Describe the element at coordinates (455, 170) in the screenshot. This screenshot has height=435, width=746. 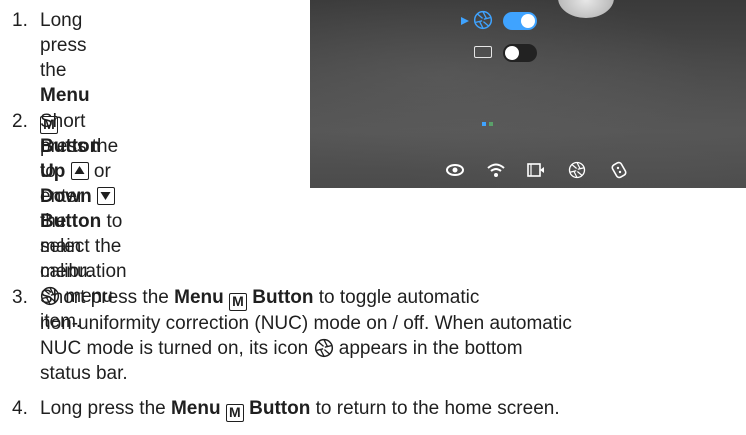
I see `eye-icon` at that location.